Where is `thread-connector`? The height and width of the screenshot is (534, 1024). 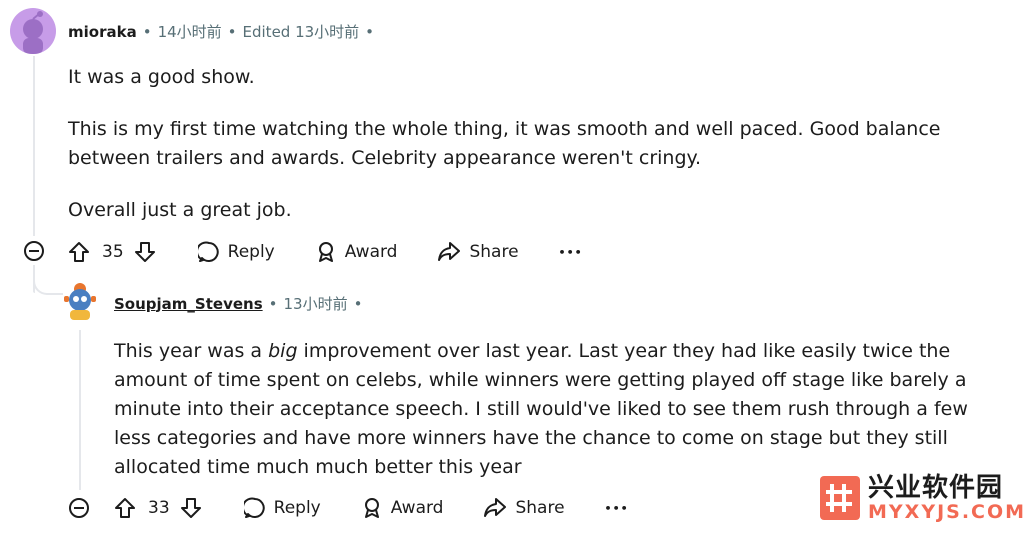 thread-connector is located at coordinates (48, 285).